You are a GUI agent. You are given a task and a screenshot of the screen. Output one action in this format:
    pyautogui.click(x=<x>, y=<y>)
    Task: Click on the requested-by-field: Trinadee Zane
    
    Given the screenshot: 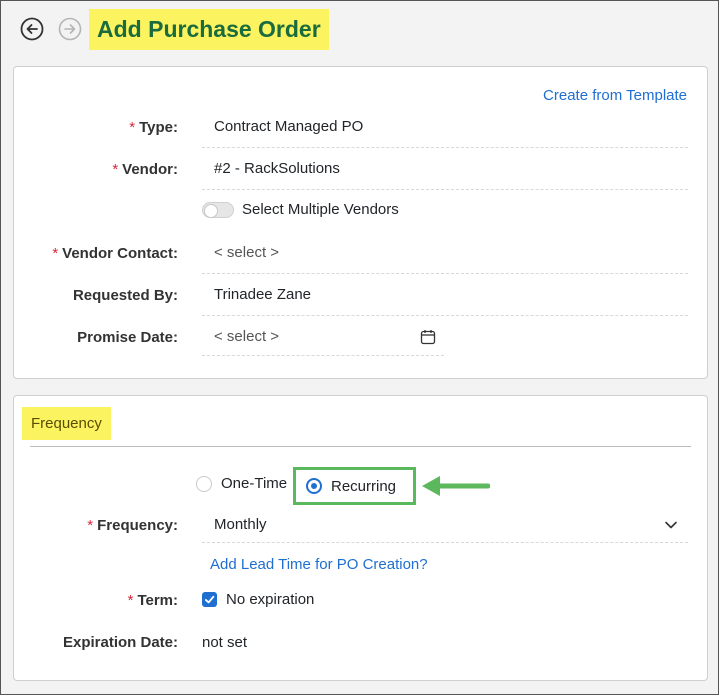 What is the action you would take?
    pyautogui.click(x=445, y=301)
    